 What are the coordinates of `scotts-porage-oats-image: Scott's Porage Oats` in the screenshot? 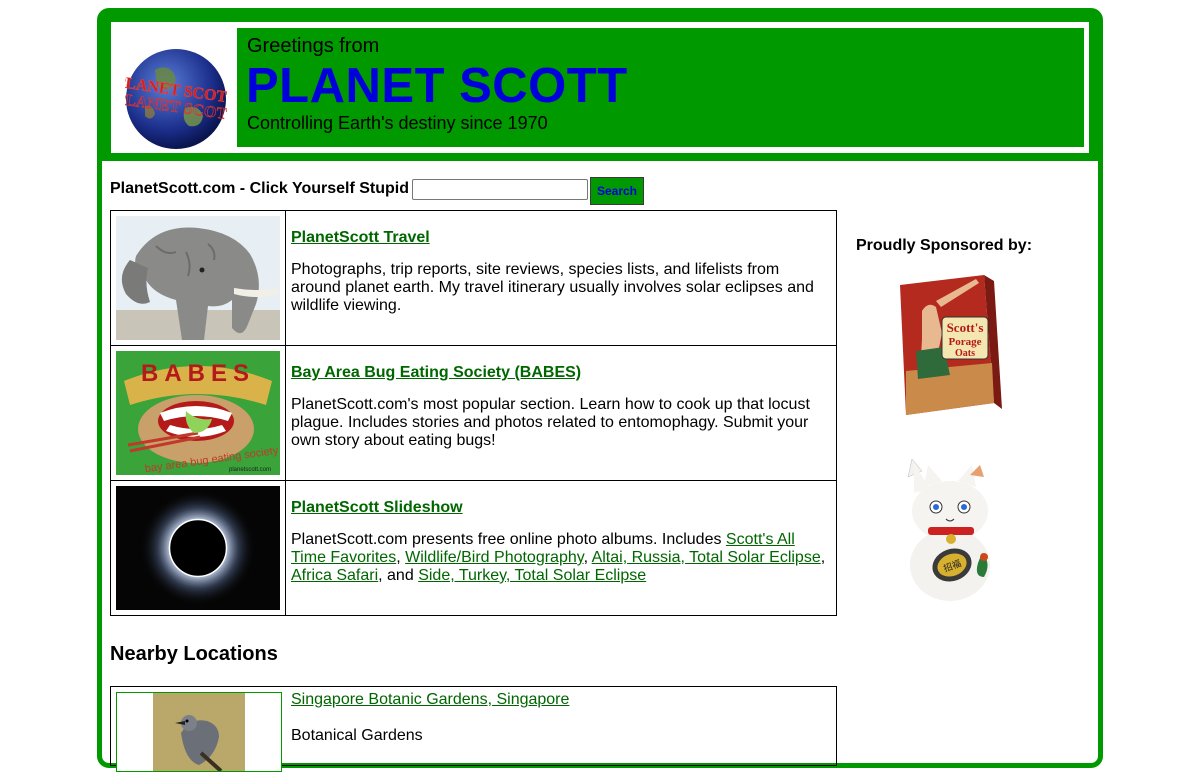 It's located at (947, 344).